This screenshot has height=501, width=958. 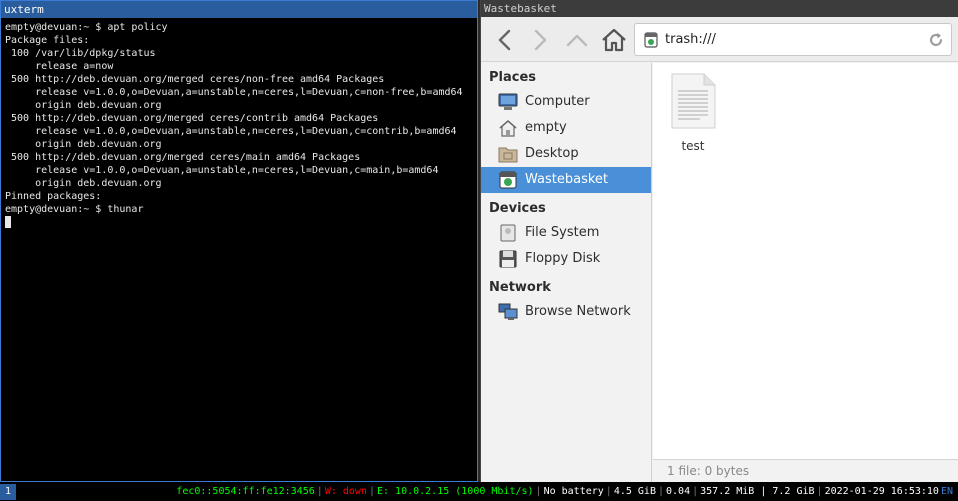 What do you see at coordinates (805, 470) in the screenshot?
I see `file-manager-statusbar: 1 file: 0 bytes` at bounding box center [805, 470].